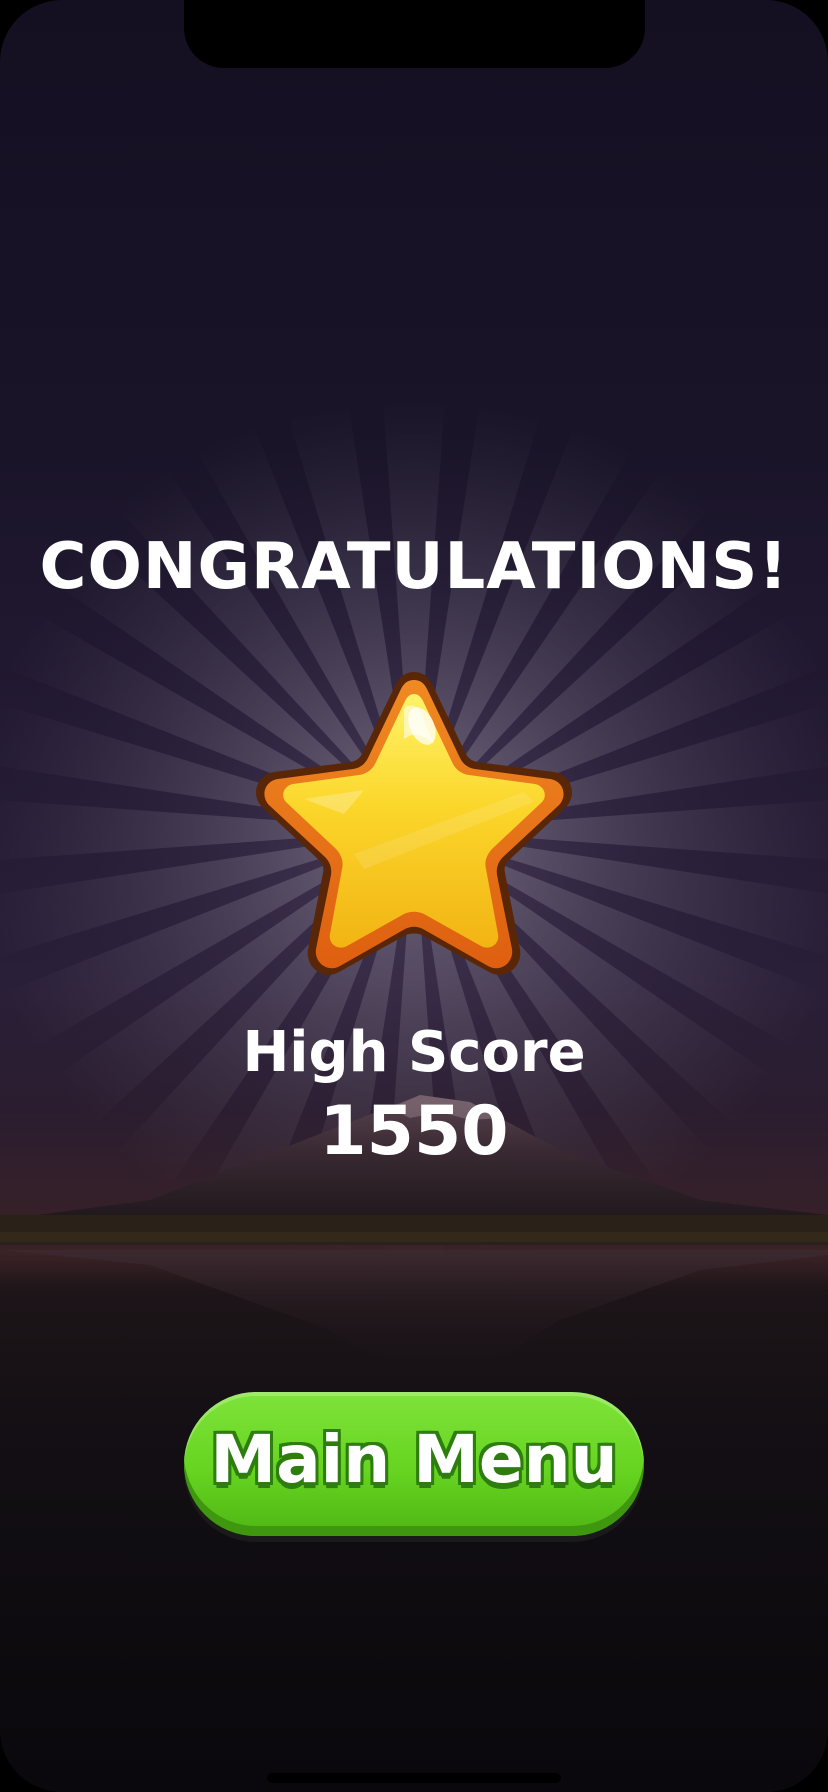 Image resolution: width=828 pixels, height=1792 pixels. Describe the element at coordinates (414, 829) in the screenshot. I see `star-icon` at that location.